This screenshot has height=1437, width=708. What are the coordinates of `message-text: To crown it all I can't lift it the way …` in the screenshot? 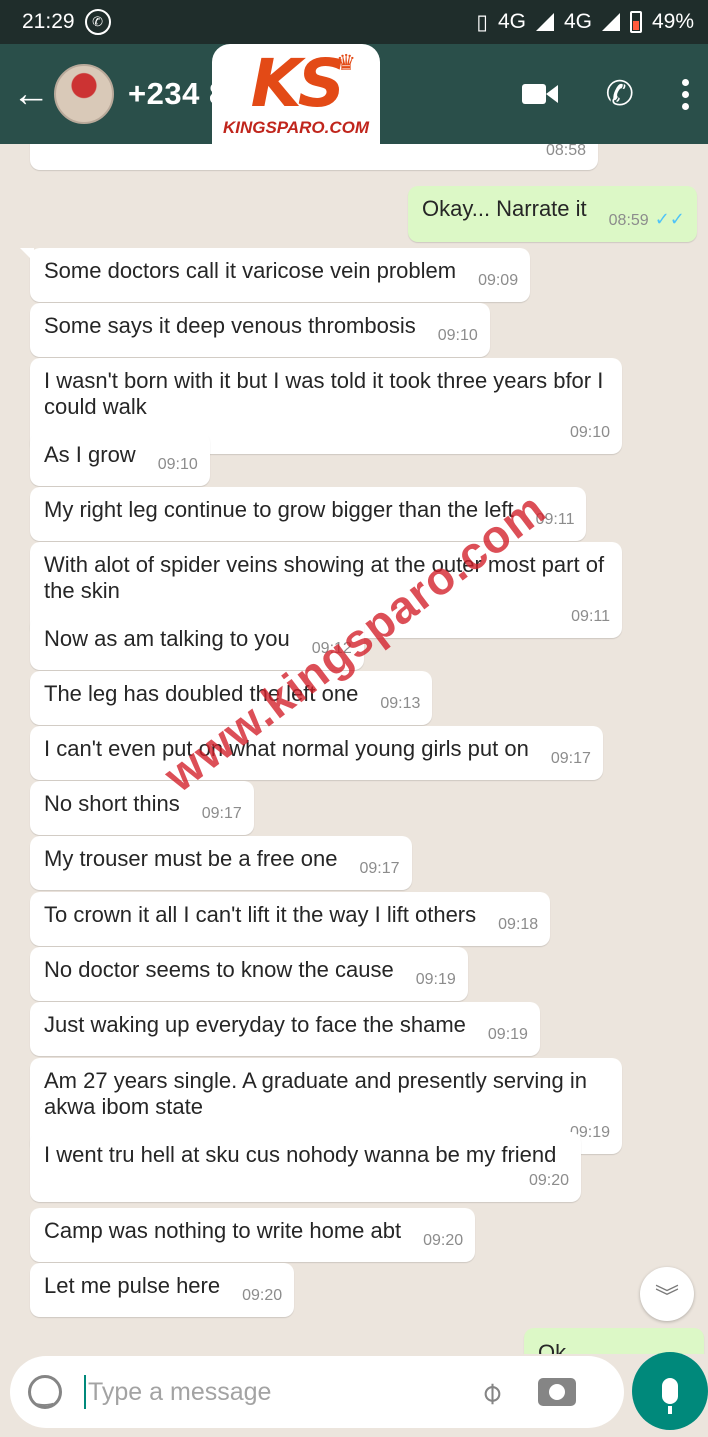 It's located at (260, 914).